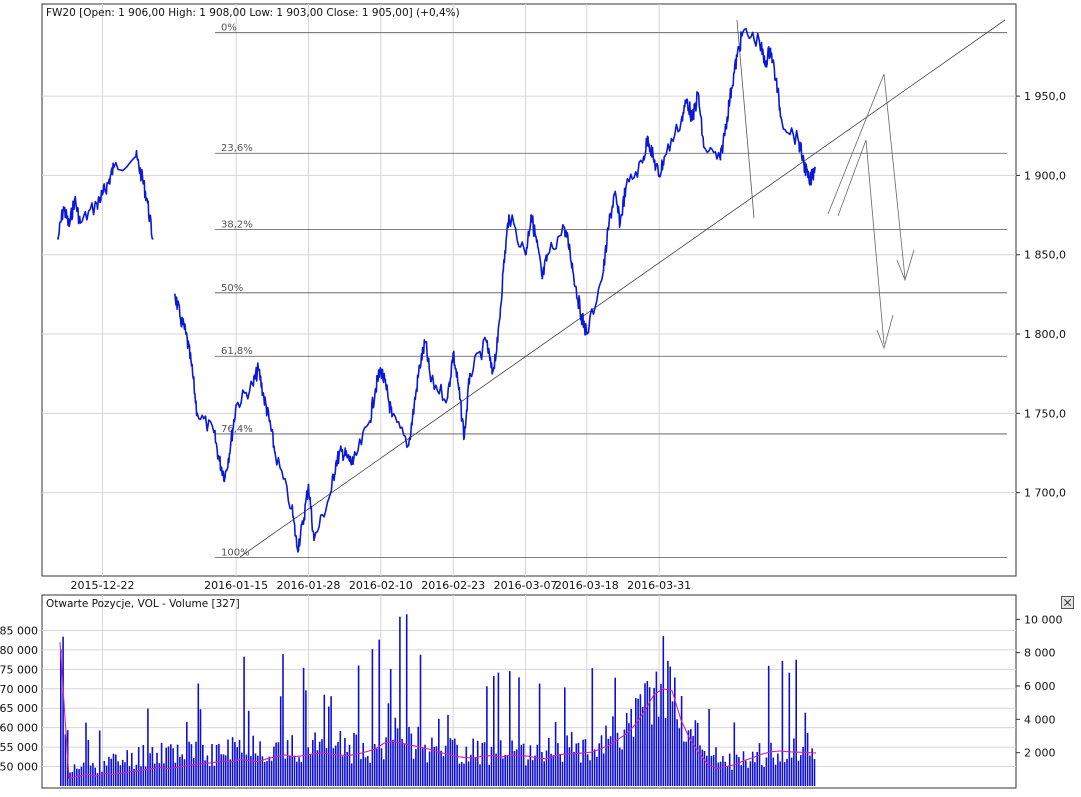 The width and height of the screenshot is (1081, 797). Describe the element at coordinates (19, 728) in the screenshot. I see `open-interest-axis-label: 60 000` at that location.